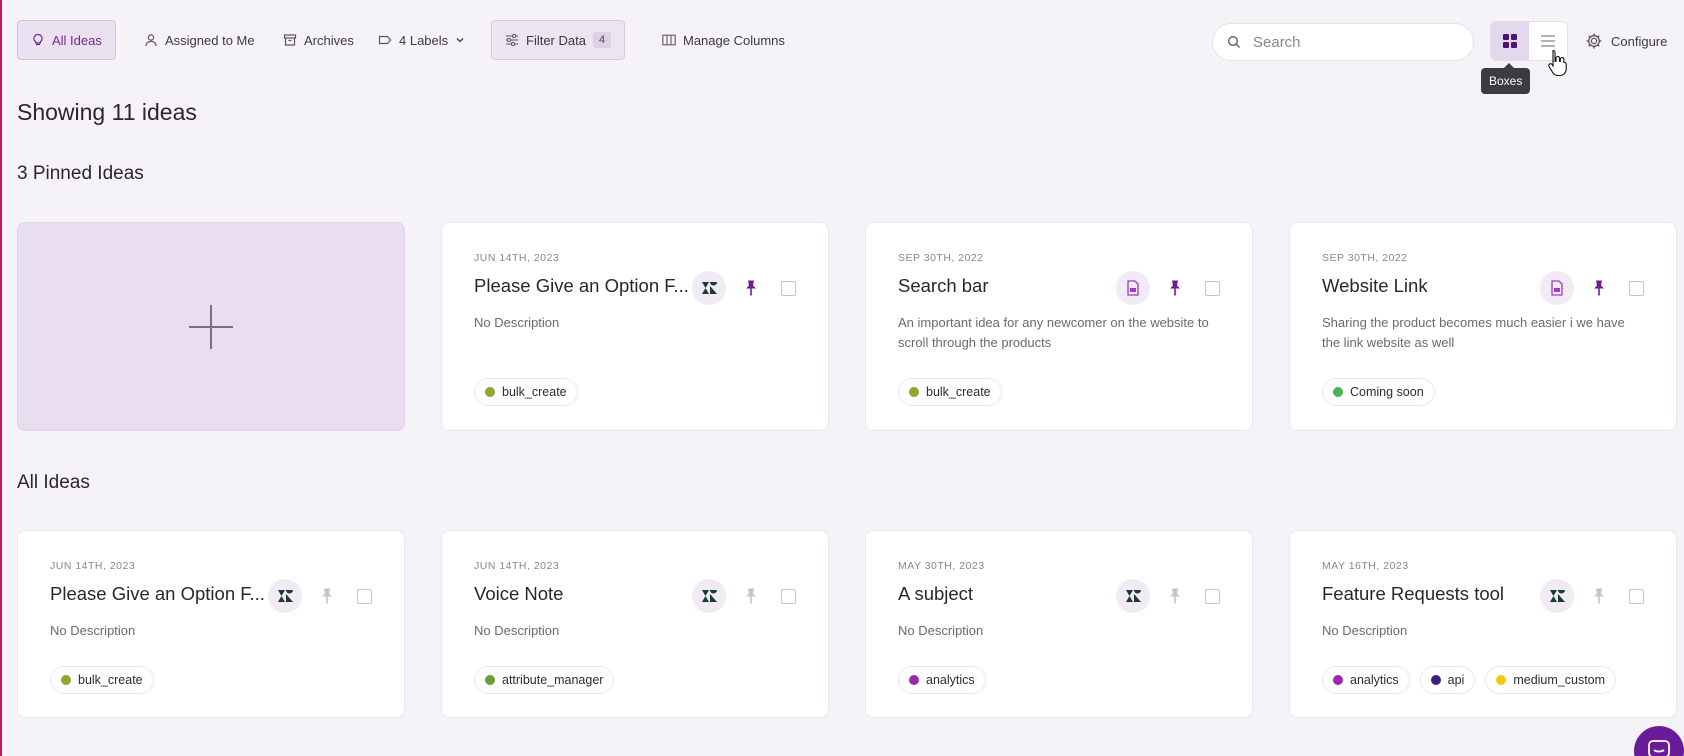 This screenshot has width=1684, height=756. I want to click on manage-columns-label: Manage Columns, so click(734, 40).